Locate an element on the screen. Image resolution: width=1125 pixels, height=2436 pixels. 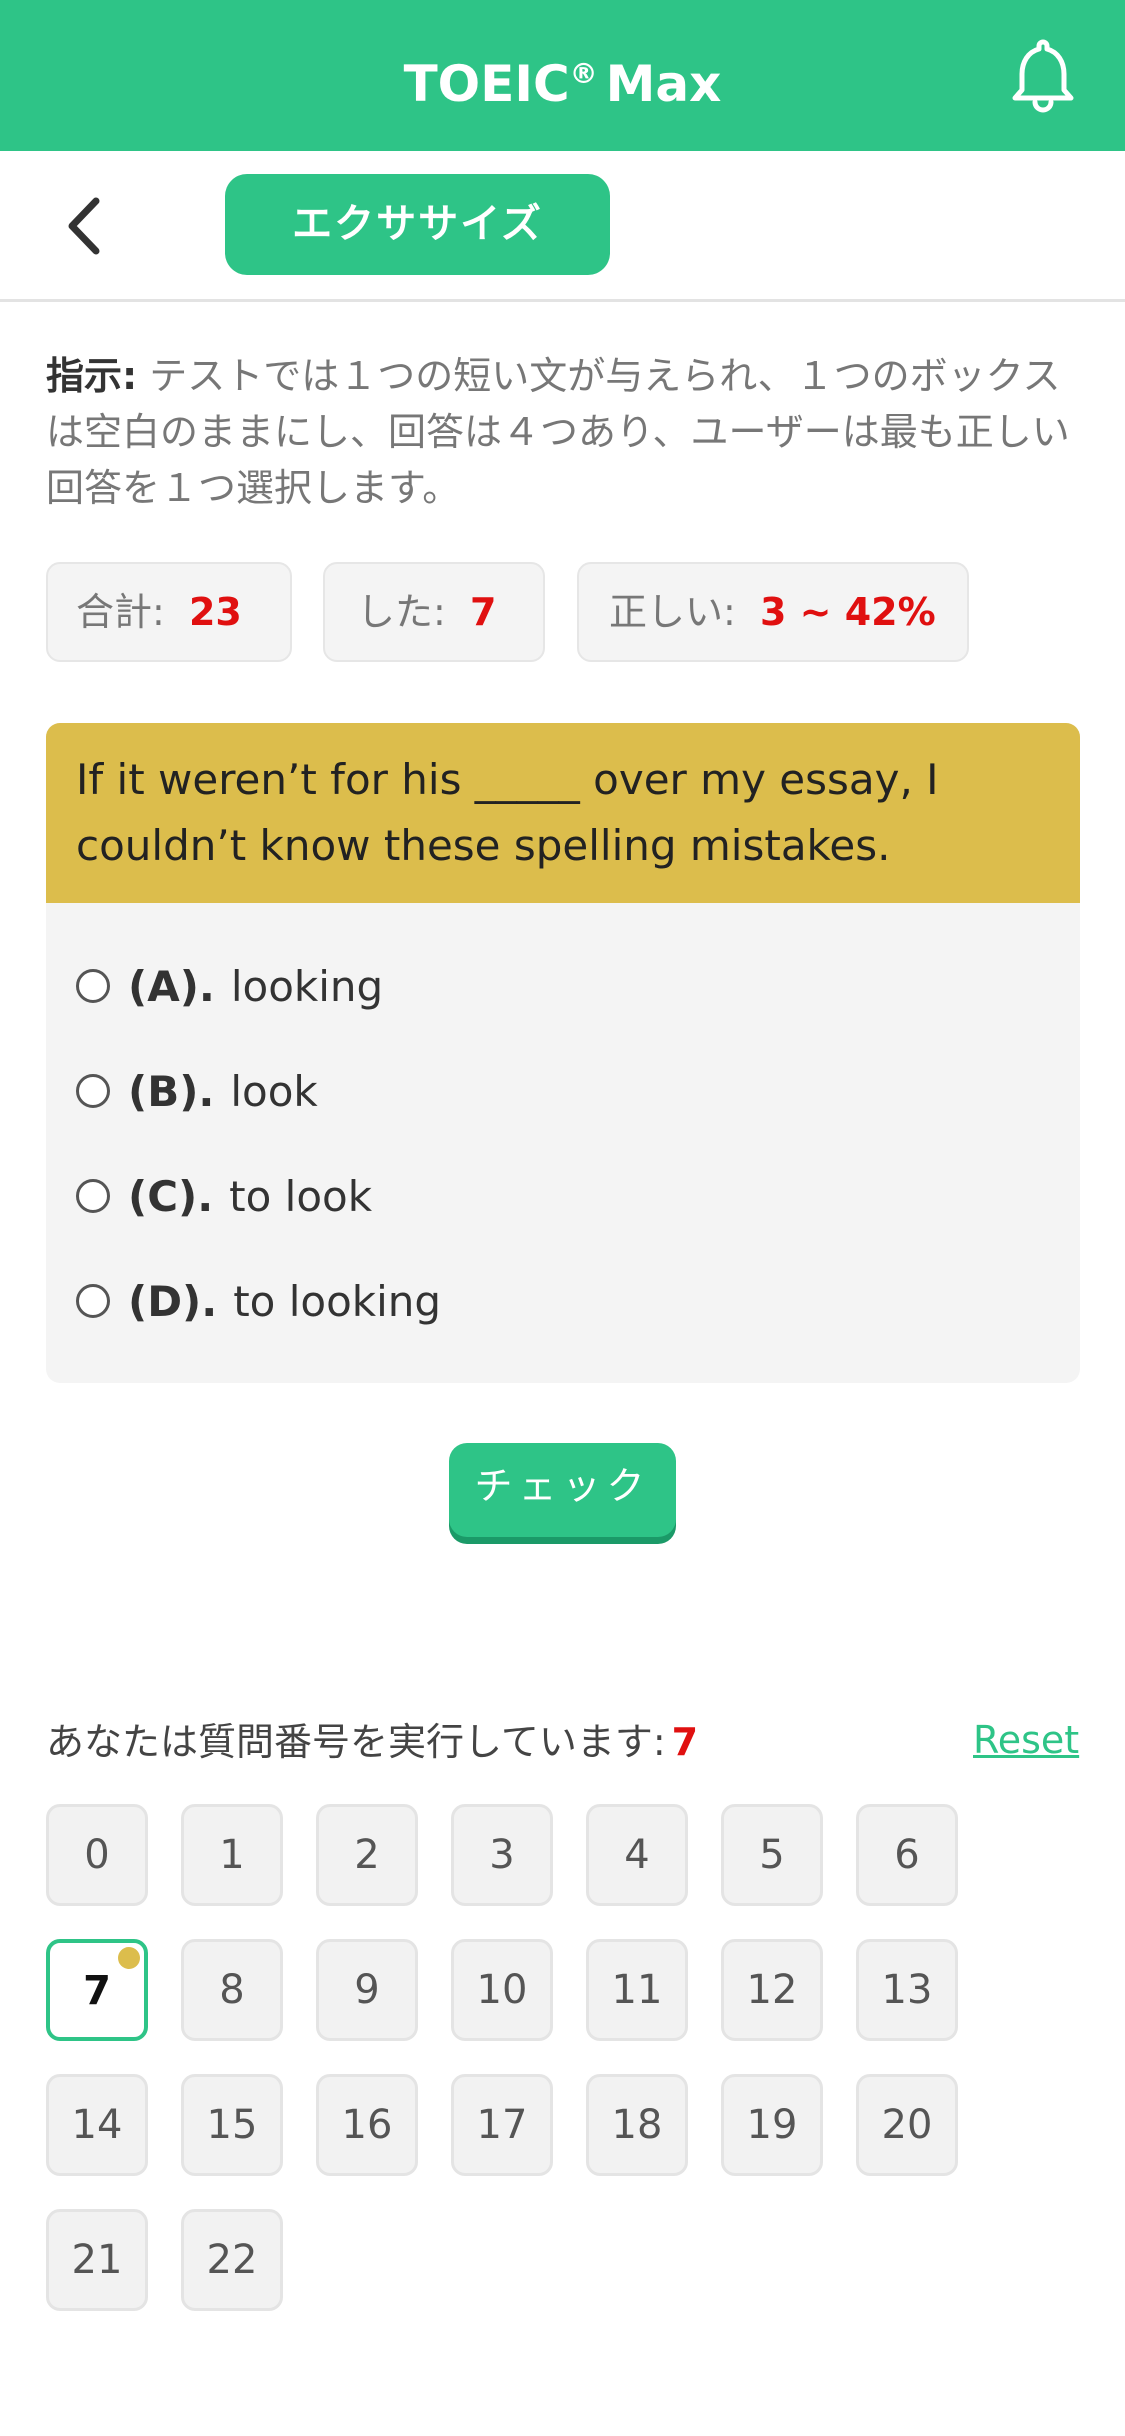
stat-done: した: 7 is located at coordinates (434, 612).